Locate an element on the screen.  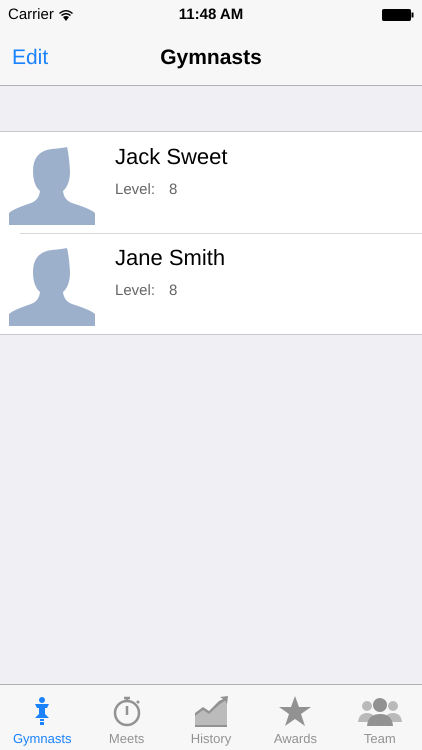
team-icon is located at coordinates (380, 711).